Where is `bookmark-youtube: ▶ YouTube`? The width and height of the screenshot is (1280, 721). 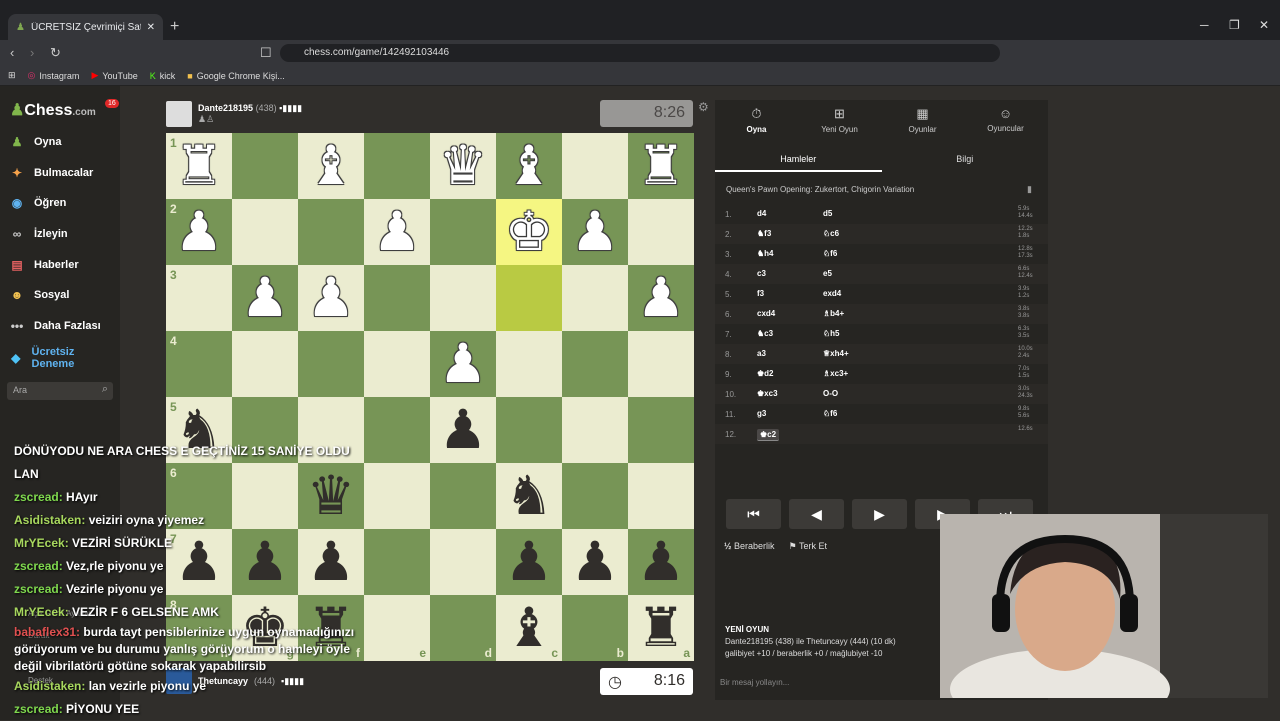
bookmark-youtube: ▶ YouTube is located at coordinates (114, 75).